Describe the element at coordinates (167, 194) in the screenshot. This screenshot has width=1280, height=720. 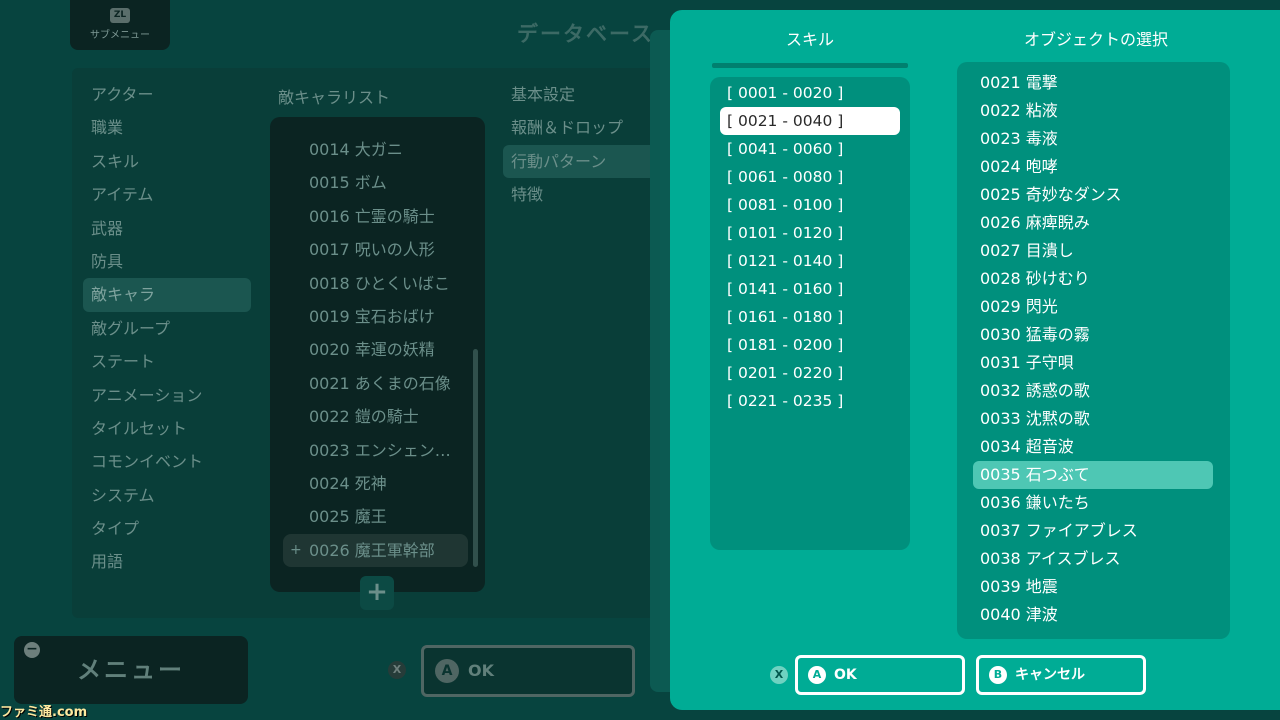
I see `category-item: アイテム` at that location.